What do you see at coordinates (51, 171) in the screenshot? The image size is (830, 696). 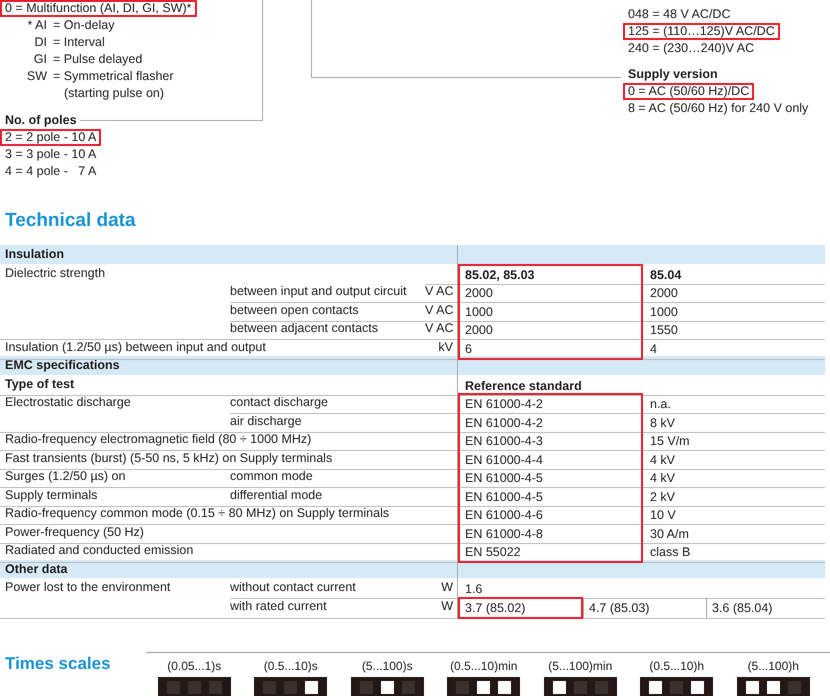 I see `option-text: 4 = 4 pole - 7 A` at bounding box center [51, 171].